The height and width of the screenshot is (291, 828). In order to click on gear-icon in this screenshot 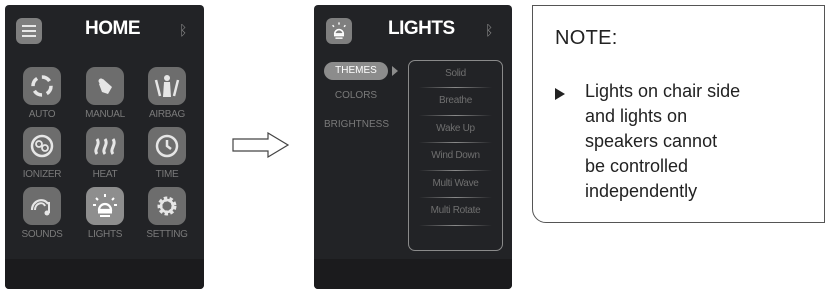, I will do `click(167, 206)`.